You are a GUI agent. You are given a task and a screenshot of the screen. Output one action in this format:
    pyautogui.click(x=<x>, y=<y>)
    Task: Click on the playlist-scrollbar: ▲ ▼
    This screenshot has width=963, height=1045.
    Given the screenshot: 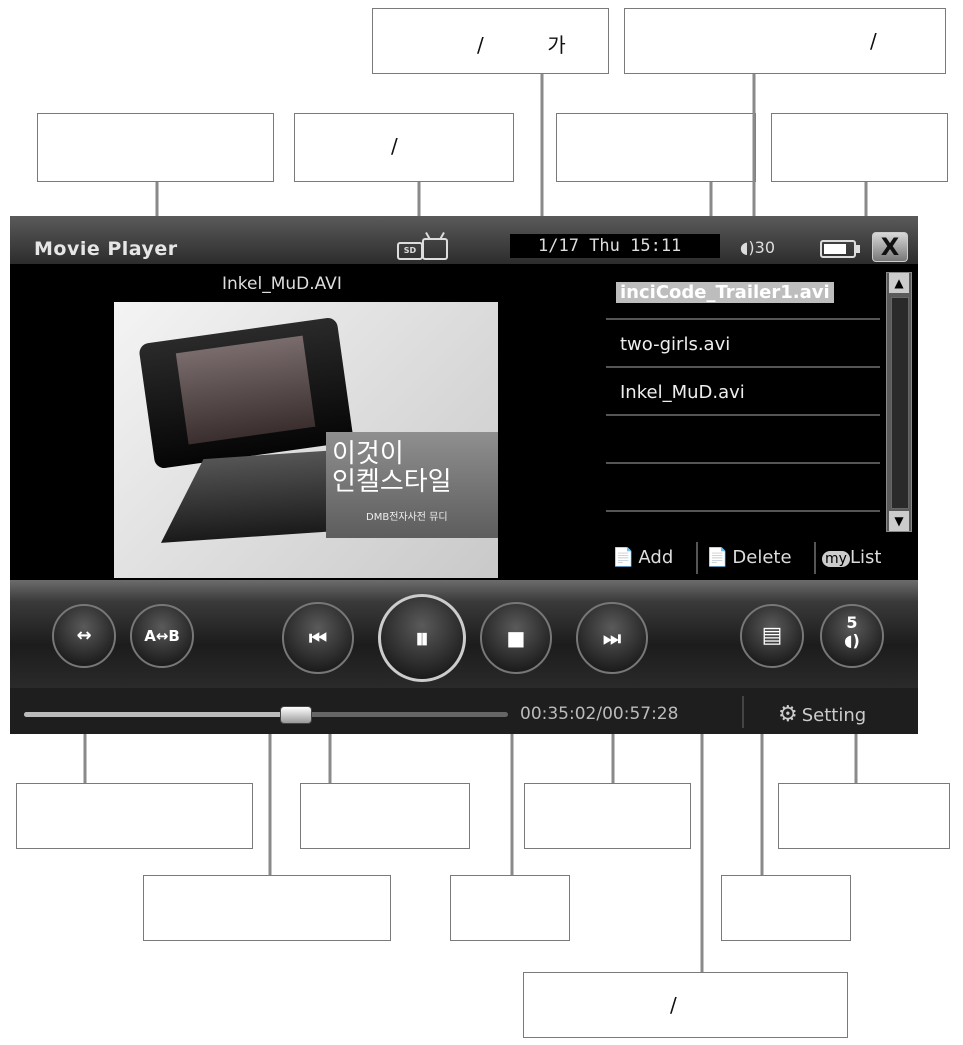 What is the action you would take?
    pyautogui.click(x=899, y=402)
    